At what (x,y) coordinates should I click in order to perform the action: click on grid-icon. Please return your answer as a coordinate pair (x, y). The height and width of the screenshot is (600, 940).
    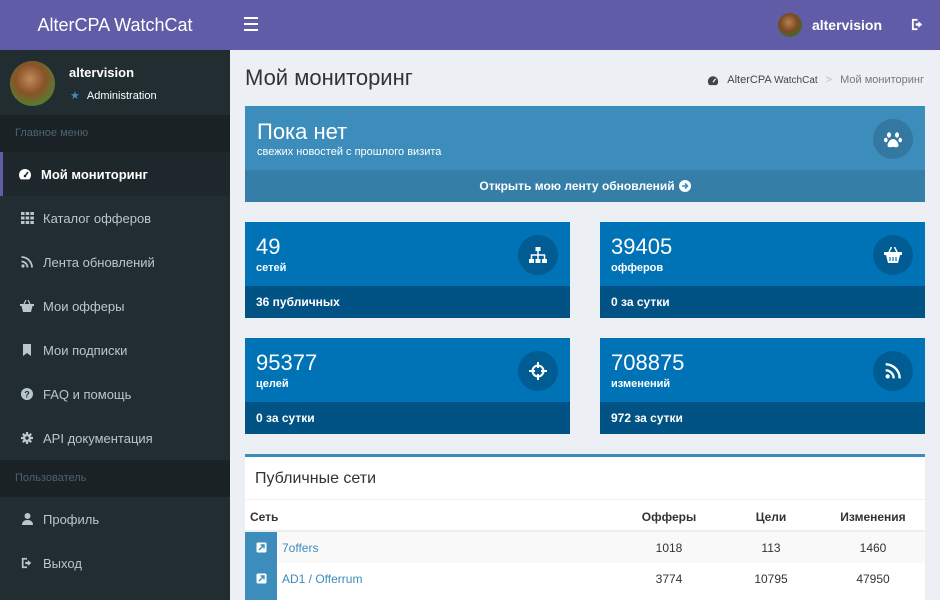
    Looking at the image, I should click on (27, 218).